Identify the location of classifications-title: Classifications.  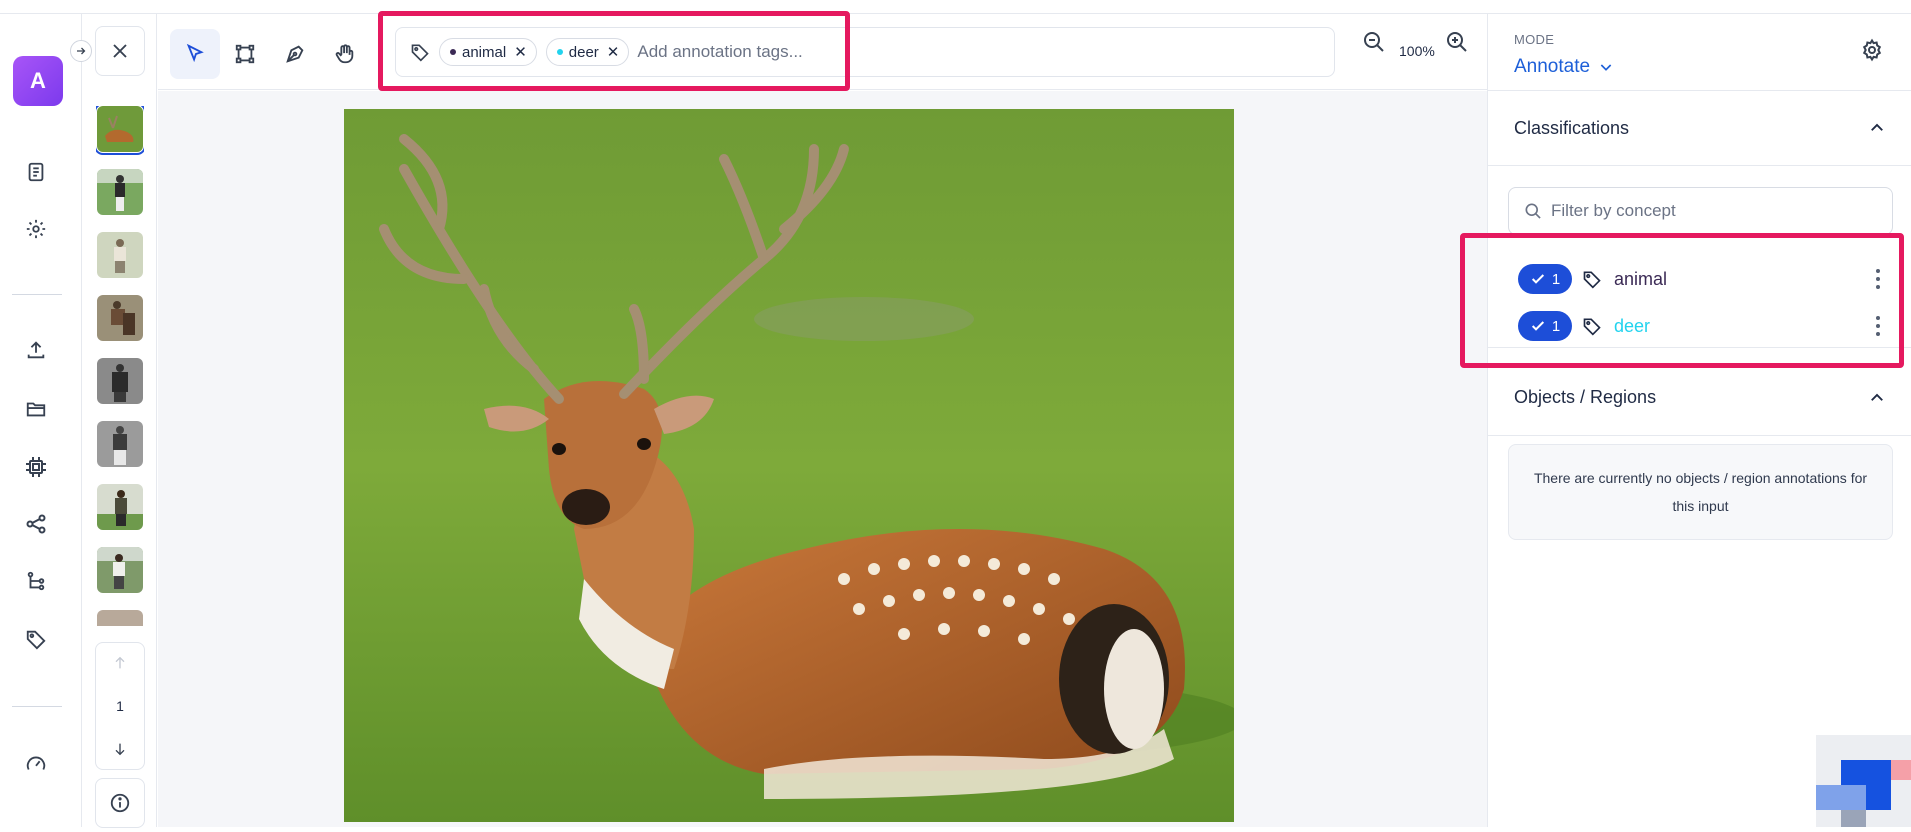
(1572, 127).